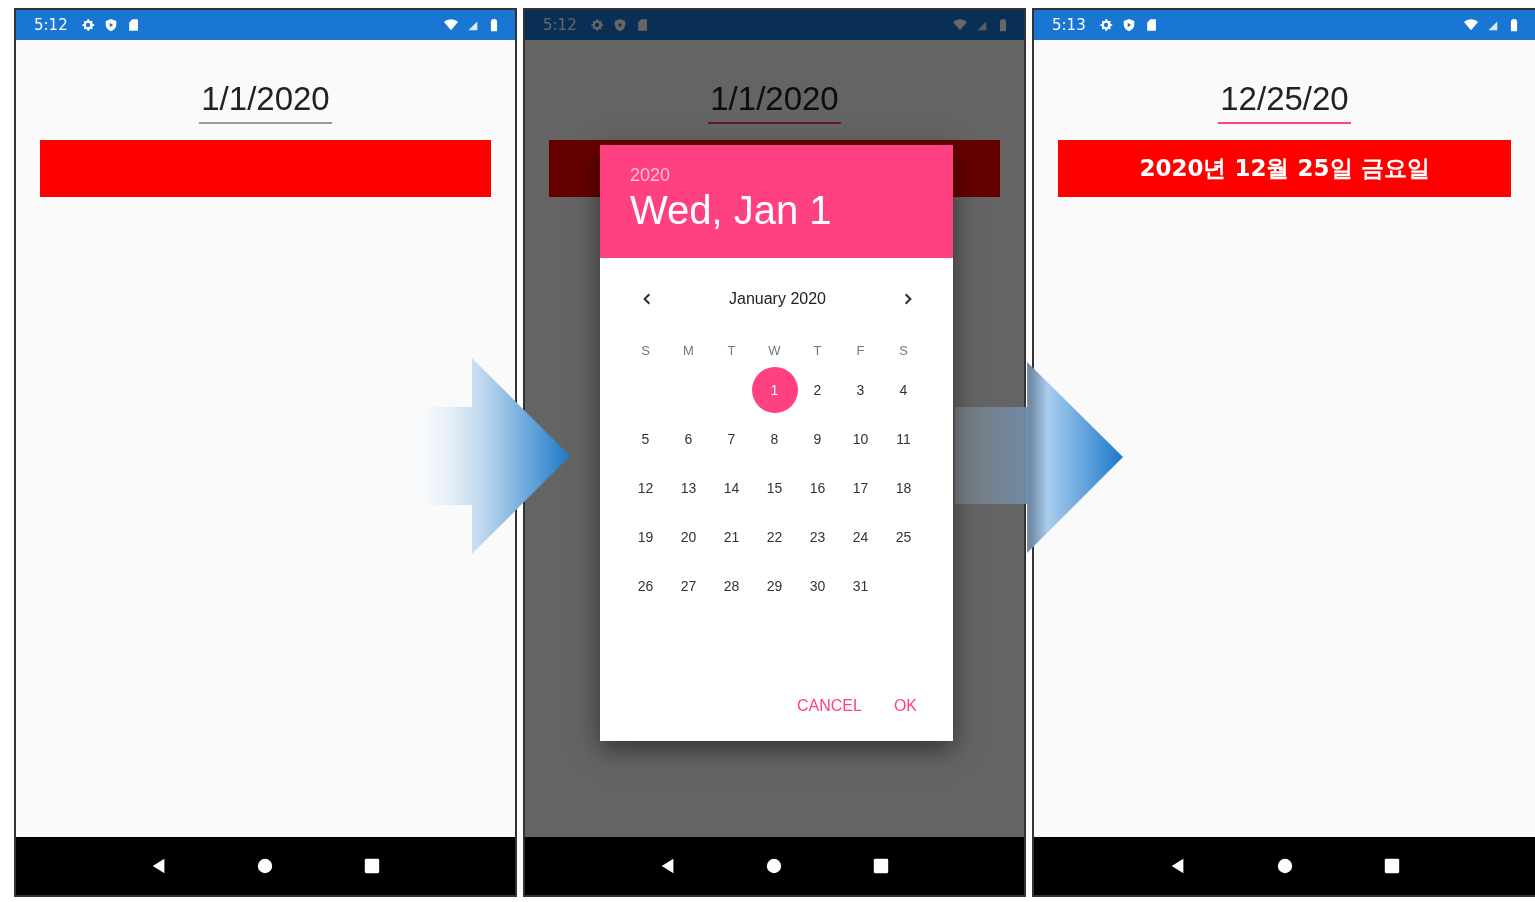 The image size is (1535, 902). Describe the element at coordinates (774, 350) in the screenshot. I see `weekday-label: W` at that location.